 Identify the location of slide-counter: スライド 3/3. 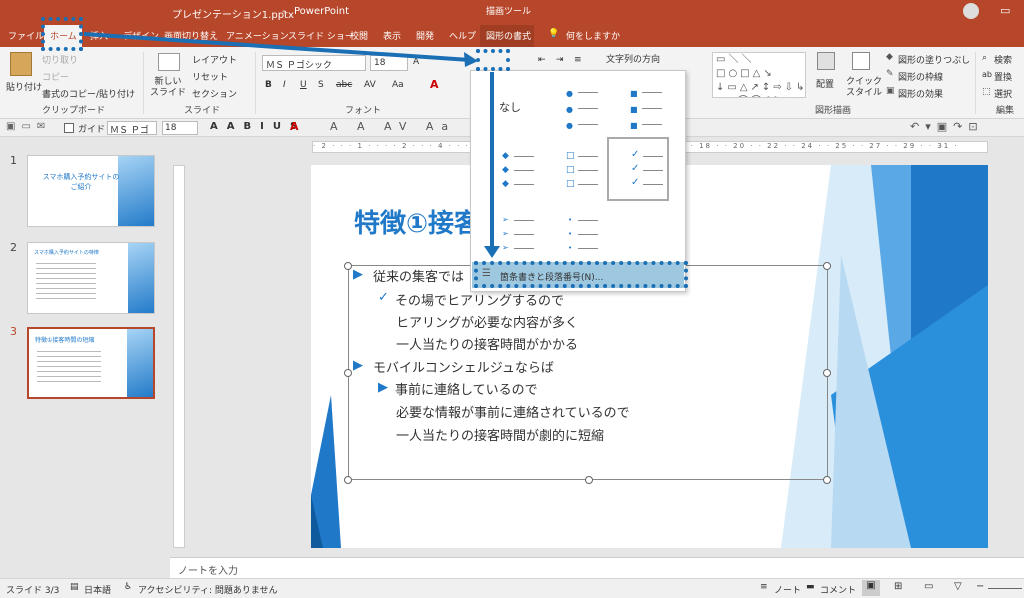
(33, 591).